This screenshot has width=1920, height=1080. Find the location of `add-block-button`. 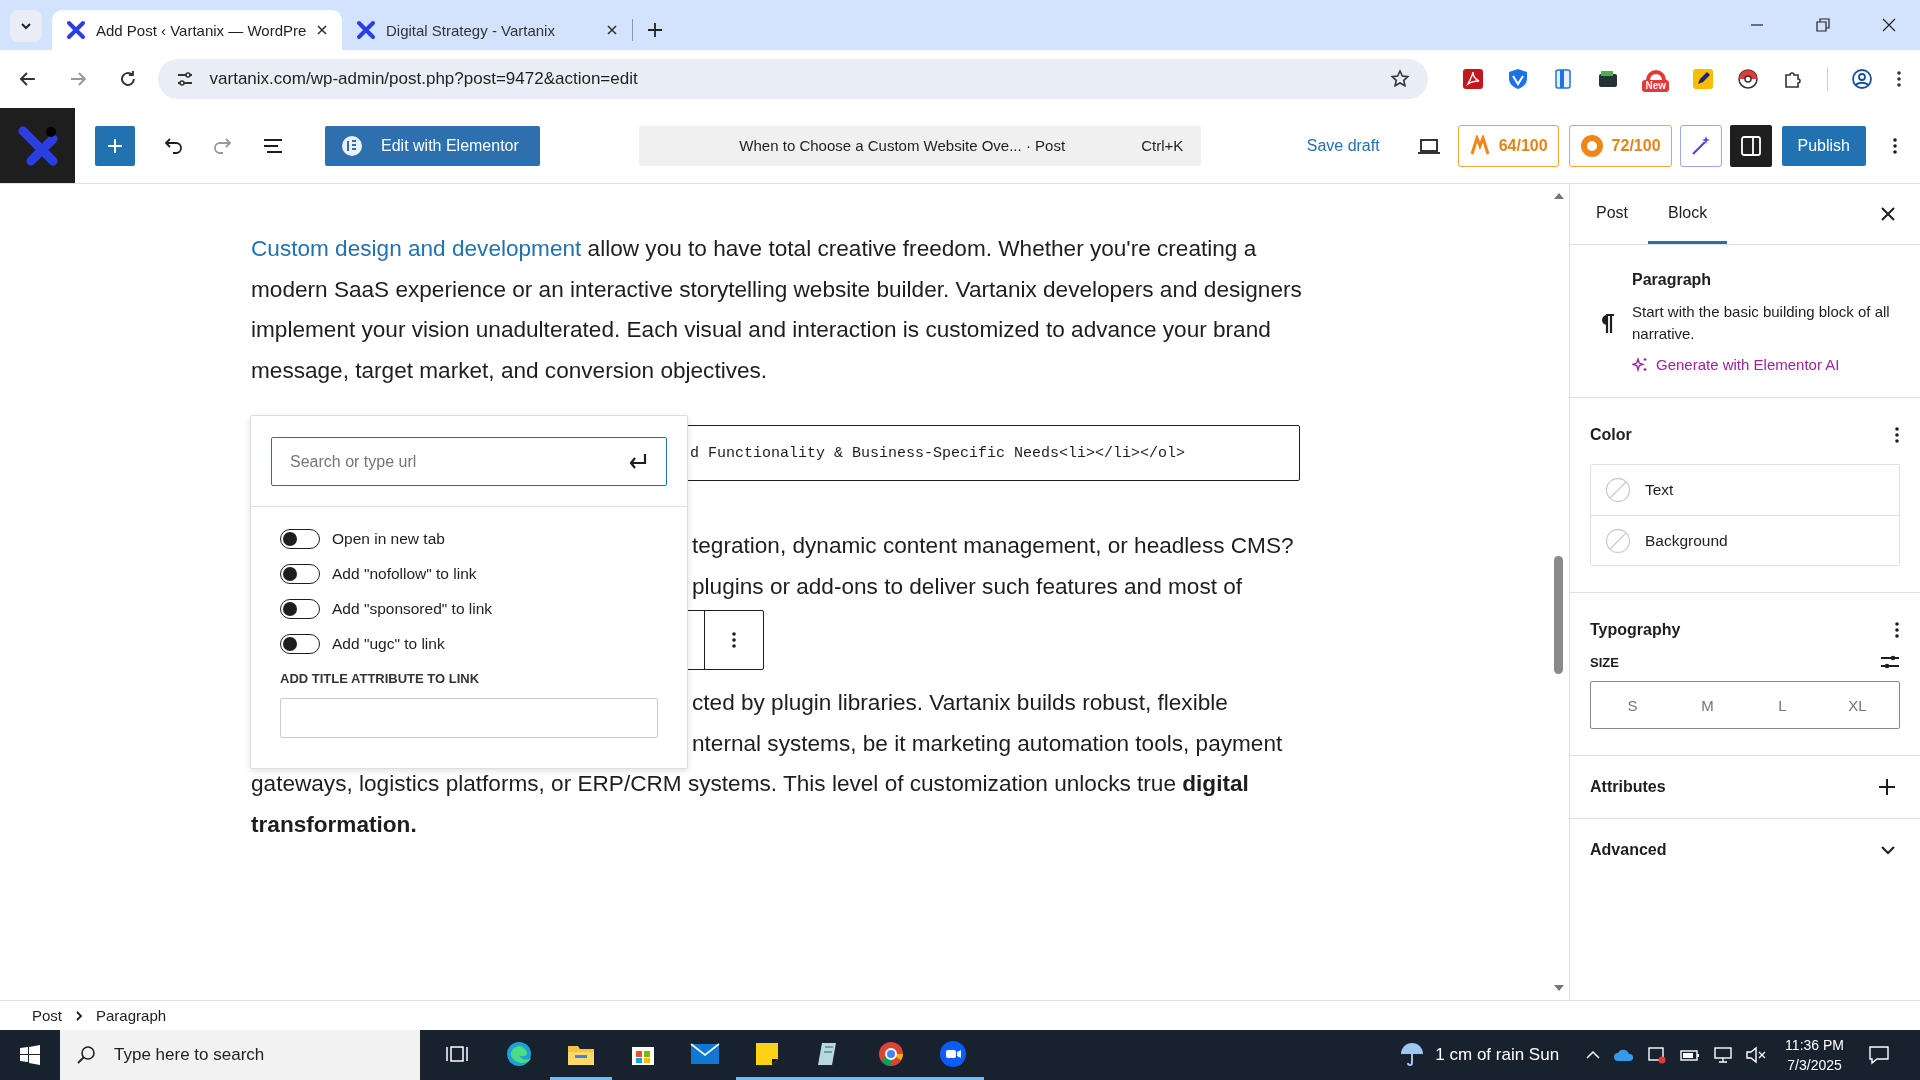

add-block-button is located at coordinates (115, 145).